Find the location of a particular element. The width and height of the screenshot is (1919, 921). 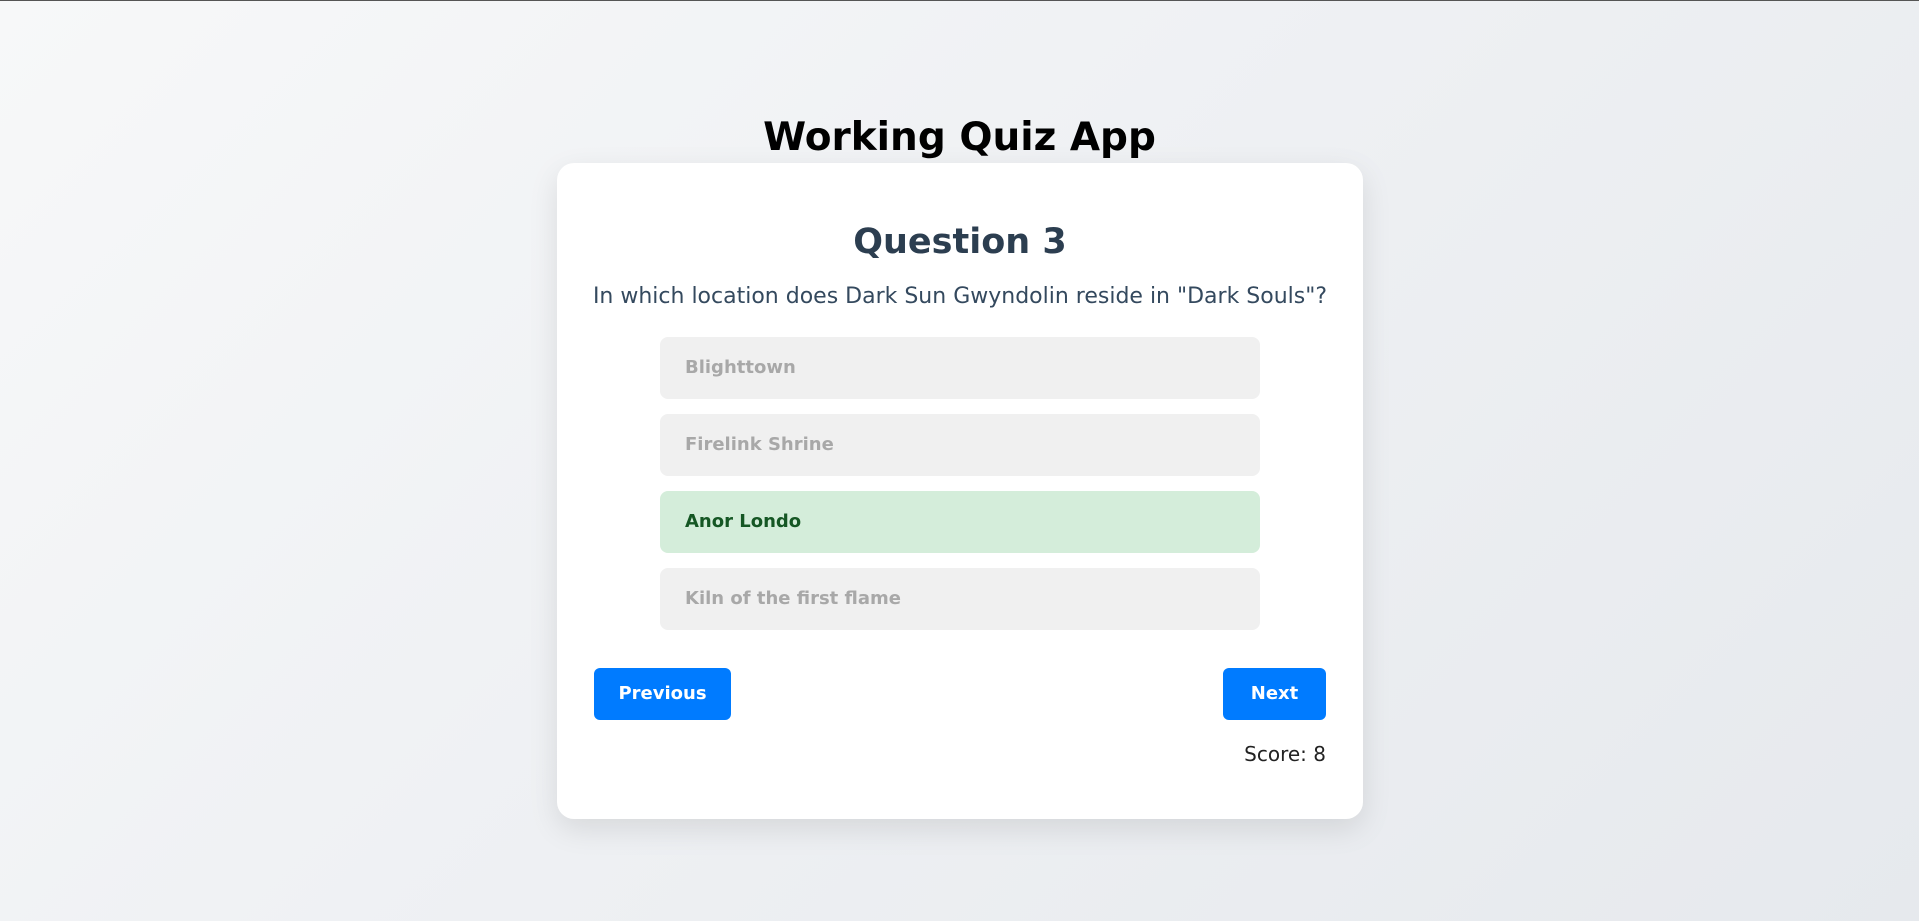

previous-button: Previous is located at coordinates (662, 694).